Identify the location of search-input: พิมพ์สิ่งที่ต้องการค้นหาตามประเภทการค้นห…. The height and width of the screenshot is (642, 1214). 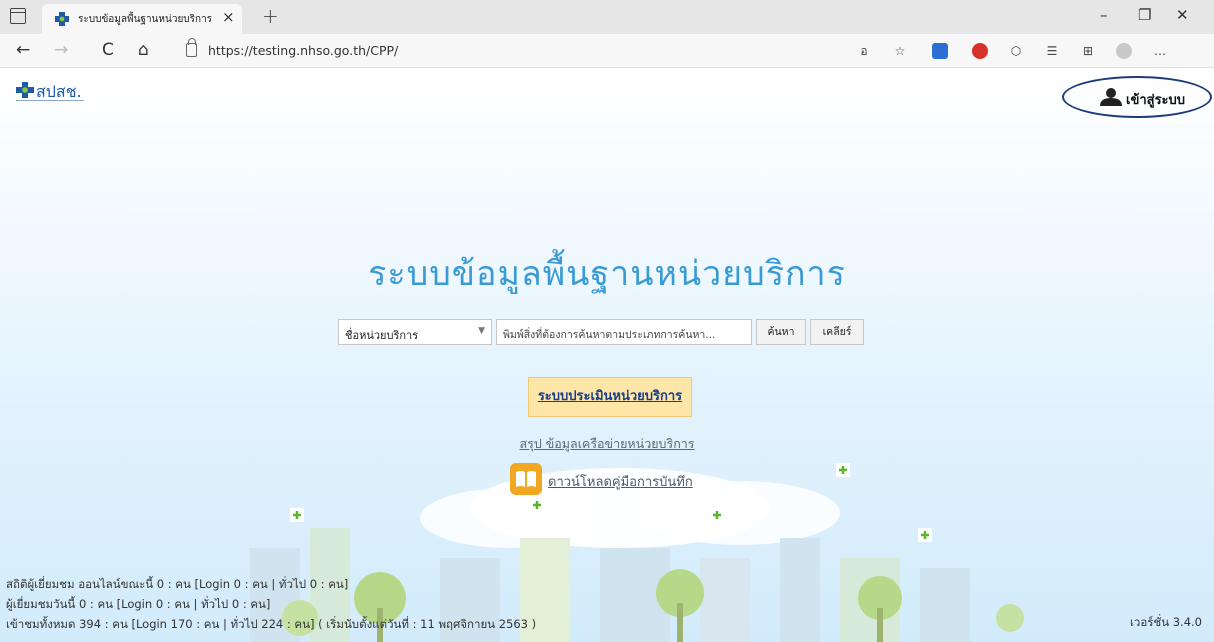
(624, 332).